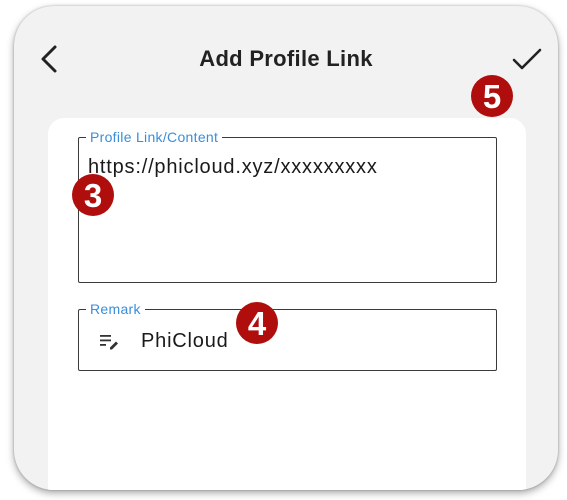 The height and width of the screenshot is (500, 567). What do you see at coordinates (287, 335) in the screenshot?
I see `remark-field: Remark PhiCloud` at bounding box center [287, 335].